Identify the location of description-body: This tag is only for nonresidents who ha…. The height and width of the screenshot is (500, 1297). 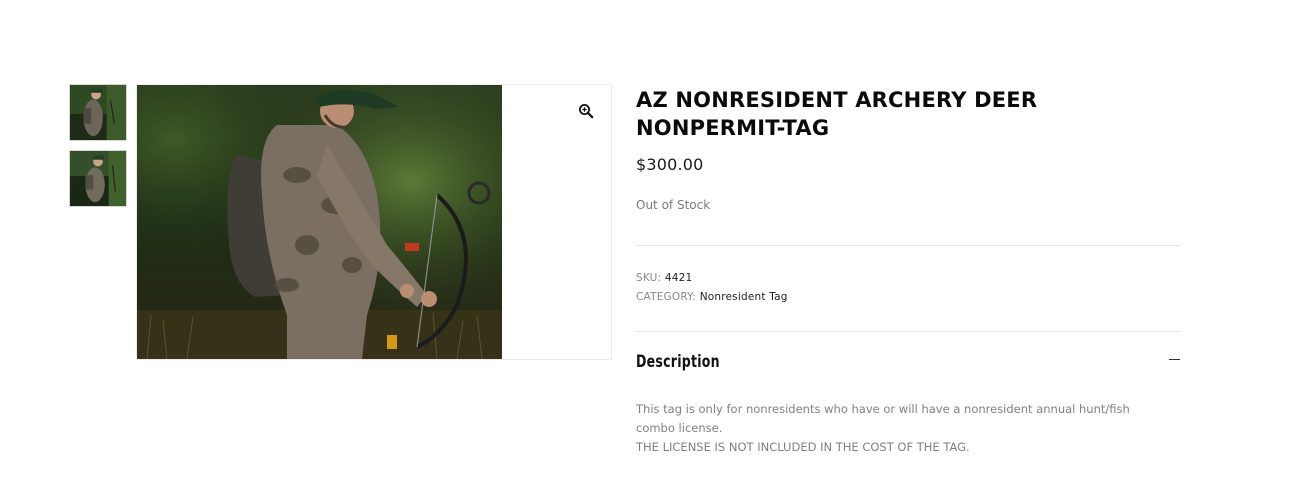
(896, 428).